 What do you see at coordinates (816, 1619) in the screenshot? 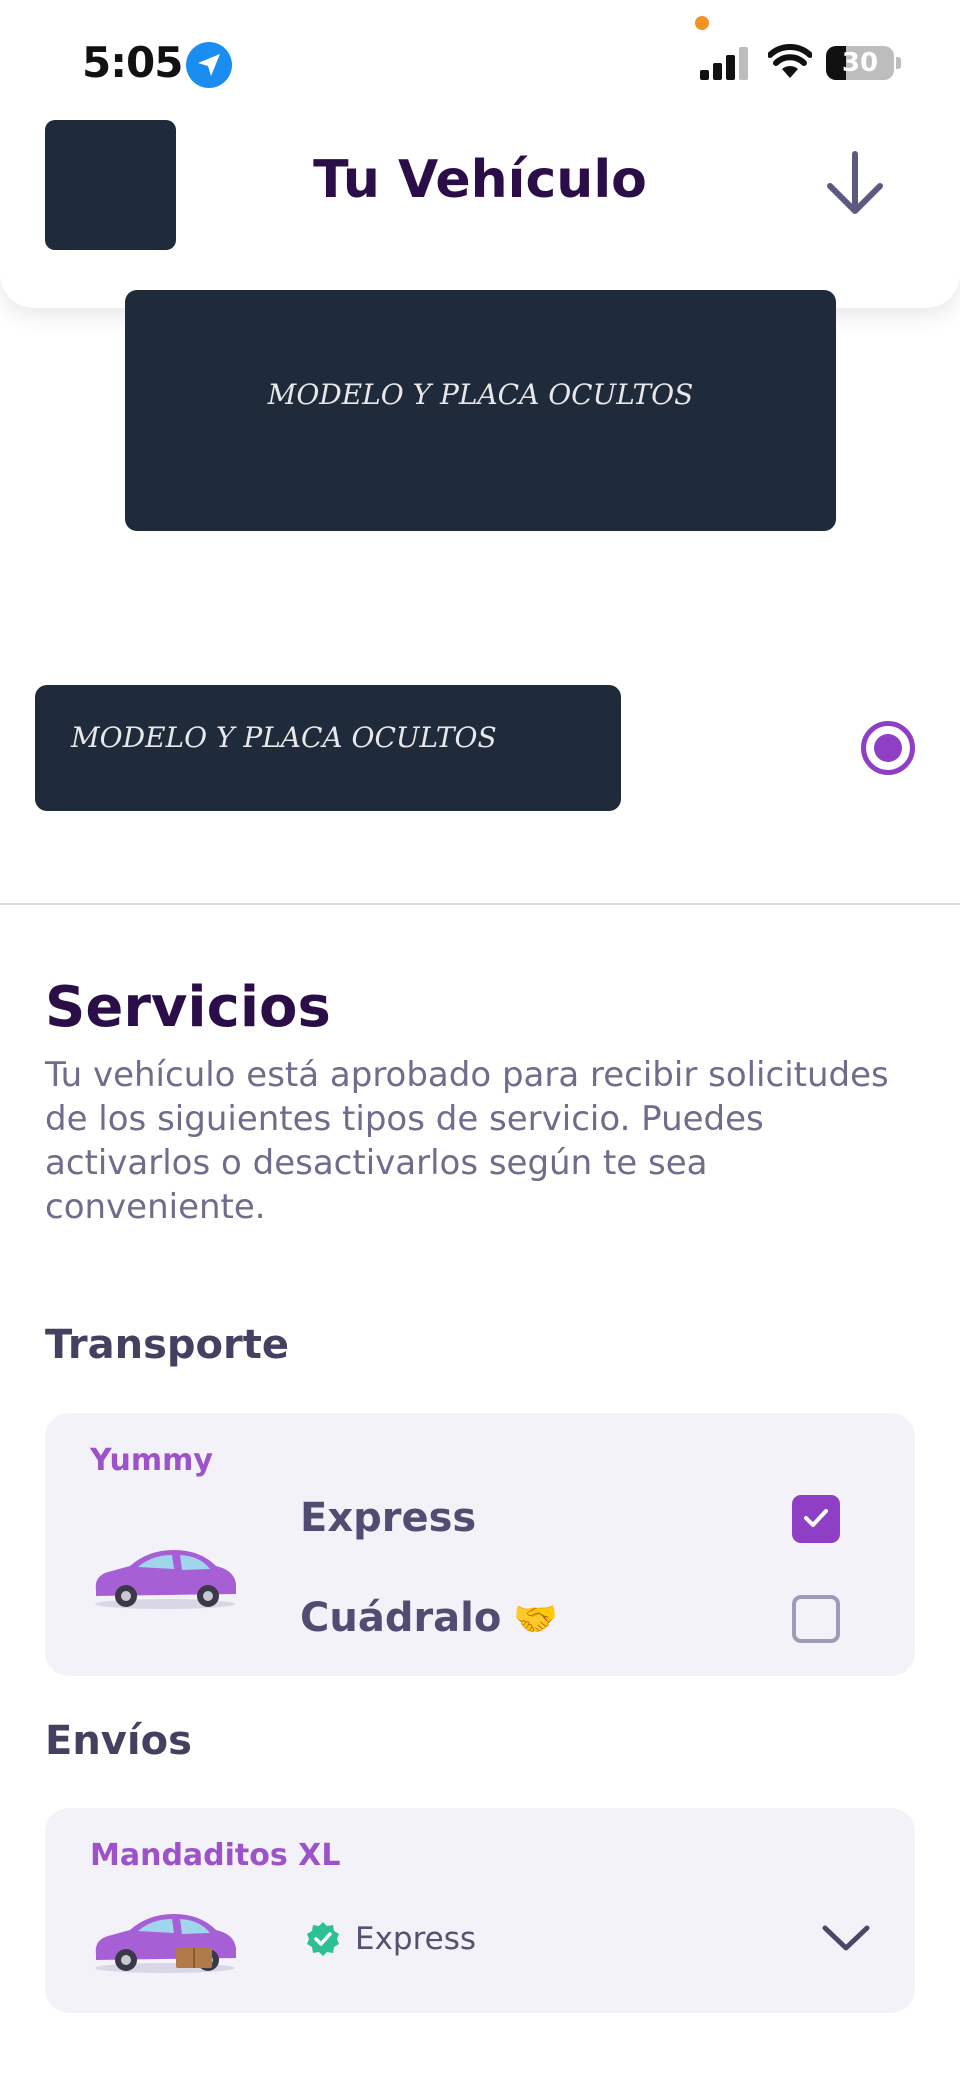
I see `cuadralo-checkbox` at bounding box center [816, 1619].